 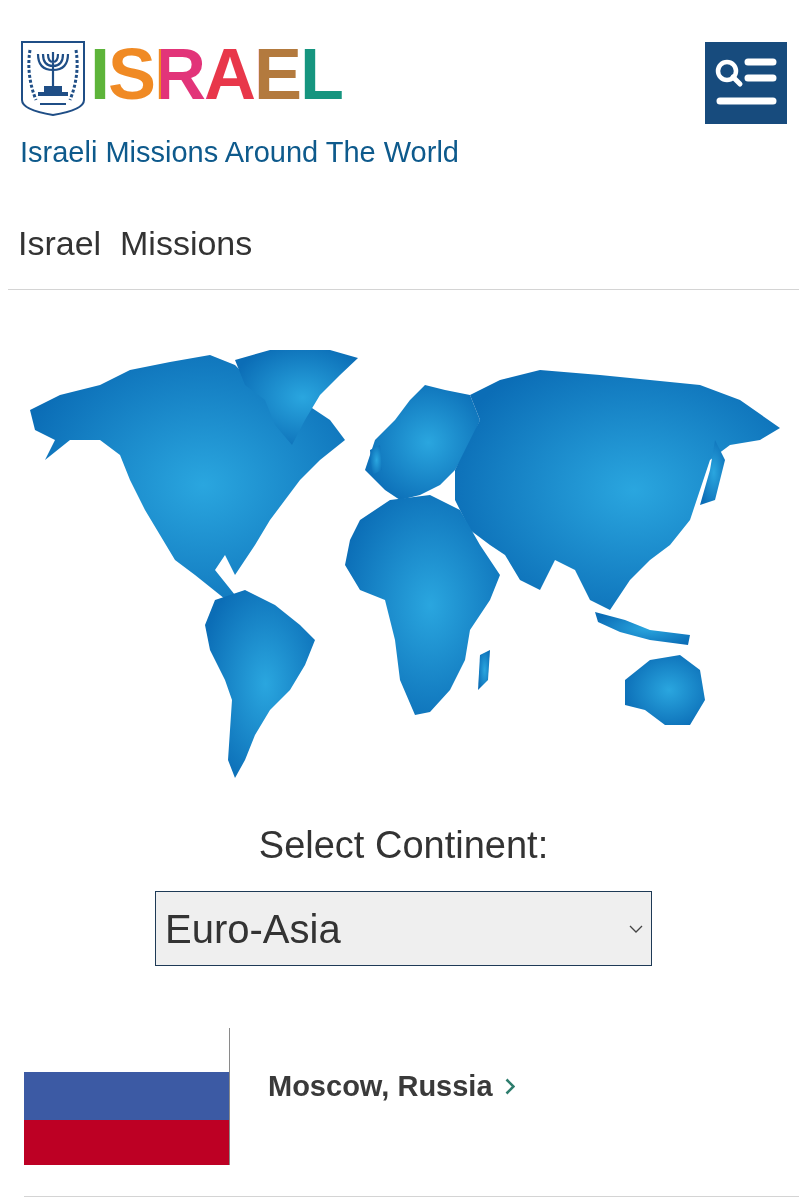 I want to click on menorah-emblem-icon, so click(x=53, y=78).